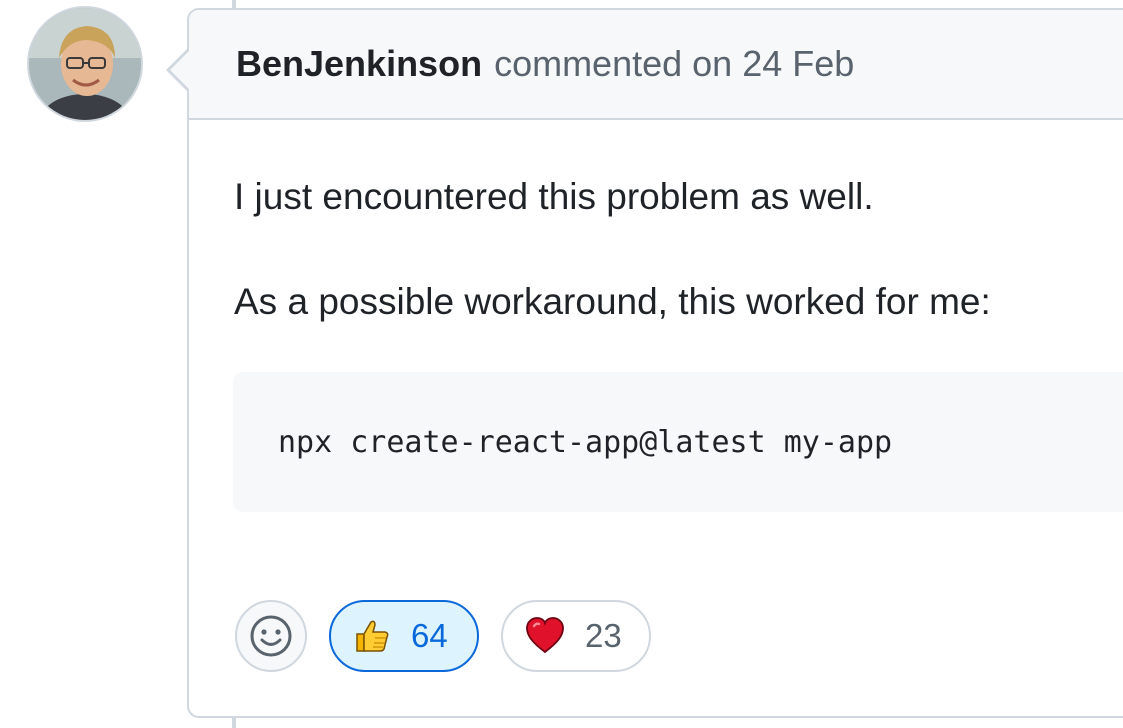 This screenshot has height=728, width=1123. Describe the element at coordinates (603, 635) in the screenshot. I see `reaction-count: 23` at that location.